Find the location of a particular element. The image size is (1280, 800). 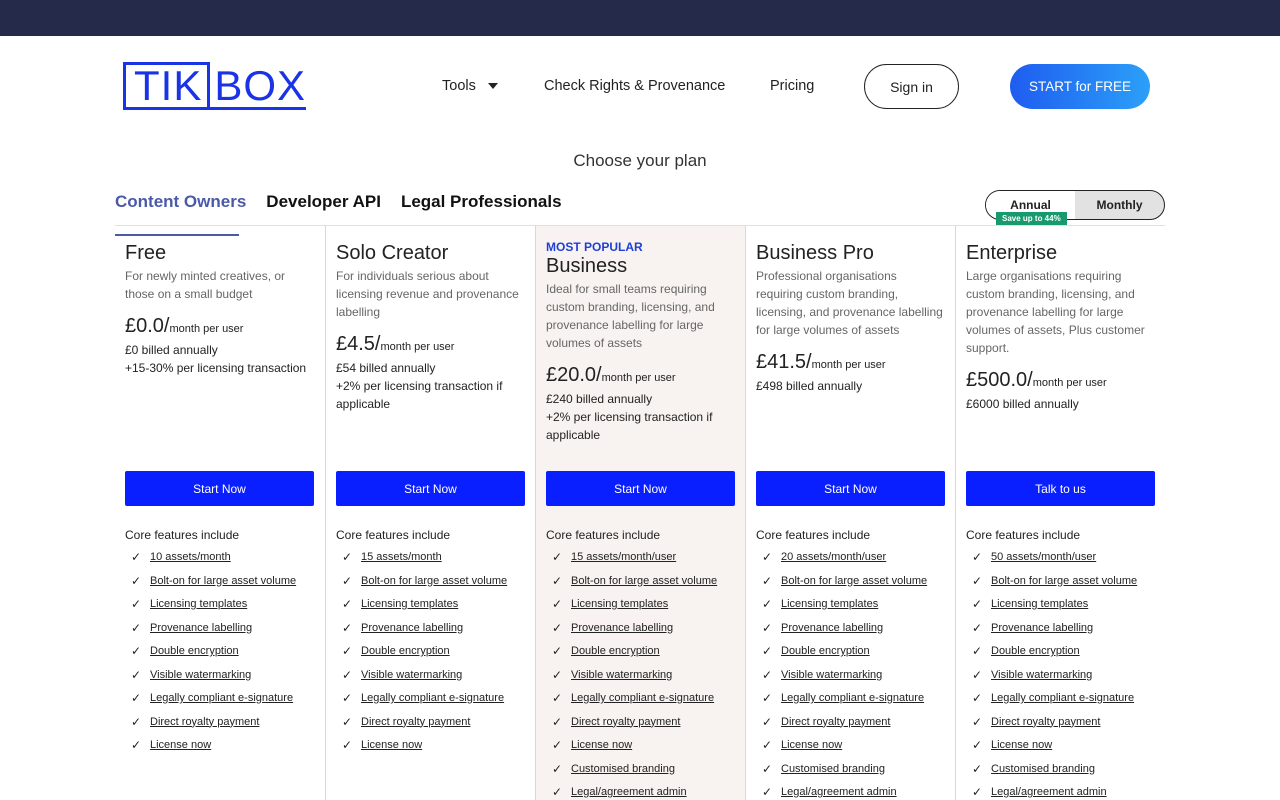

tab-content-owners: Content Owners is located at coordinates (180, 202).